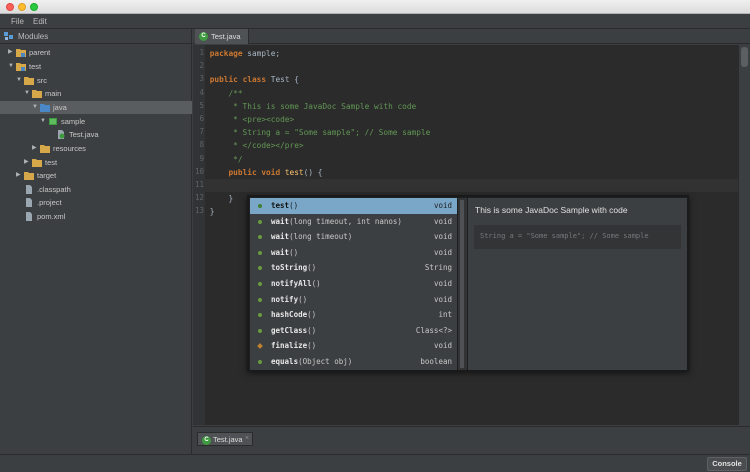 Image resolution: width=750 pixels, height=472 pixels. What do you see at coordinates (201, 158) in the screenshot?
I see `line-number: 9` at bounding box center [201, 158].